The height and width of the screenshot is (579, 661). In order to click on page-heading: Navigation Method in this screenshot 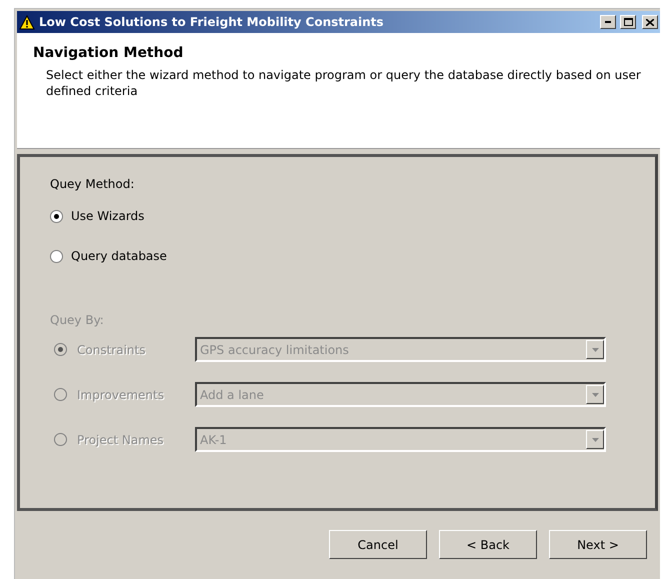, I will do `click(108, 53)`.